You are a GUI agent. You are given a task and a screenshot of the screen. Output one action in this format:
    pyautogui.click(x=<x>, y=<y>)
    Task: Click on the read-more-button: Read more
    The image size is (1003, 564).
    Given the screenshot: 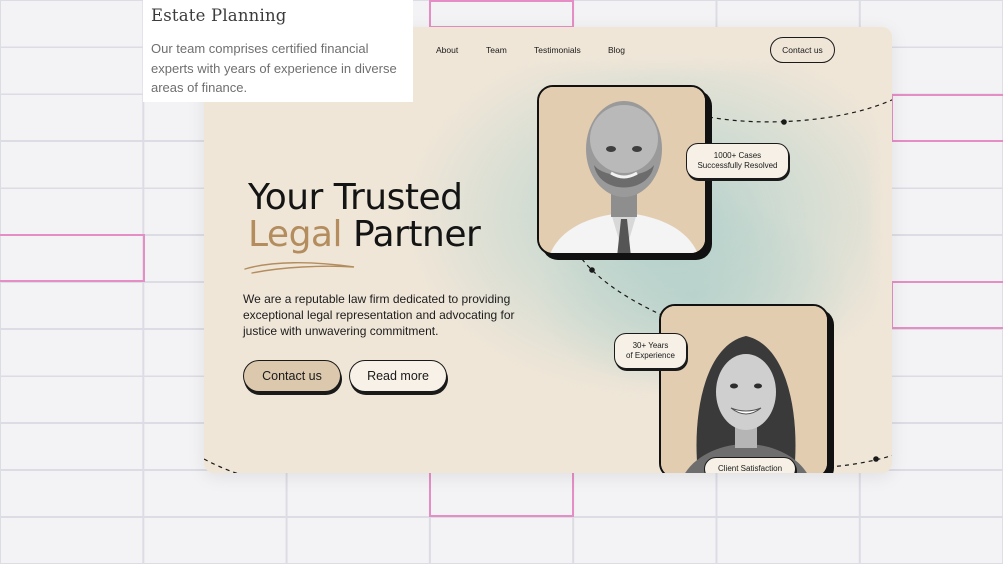 What is the action you would take?
    pyautogui.click(x=398, y=376)
    